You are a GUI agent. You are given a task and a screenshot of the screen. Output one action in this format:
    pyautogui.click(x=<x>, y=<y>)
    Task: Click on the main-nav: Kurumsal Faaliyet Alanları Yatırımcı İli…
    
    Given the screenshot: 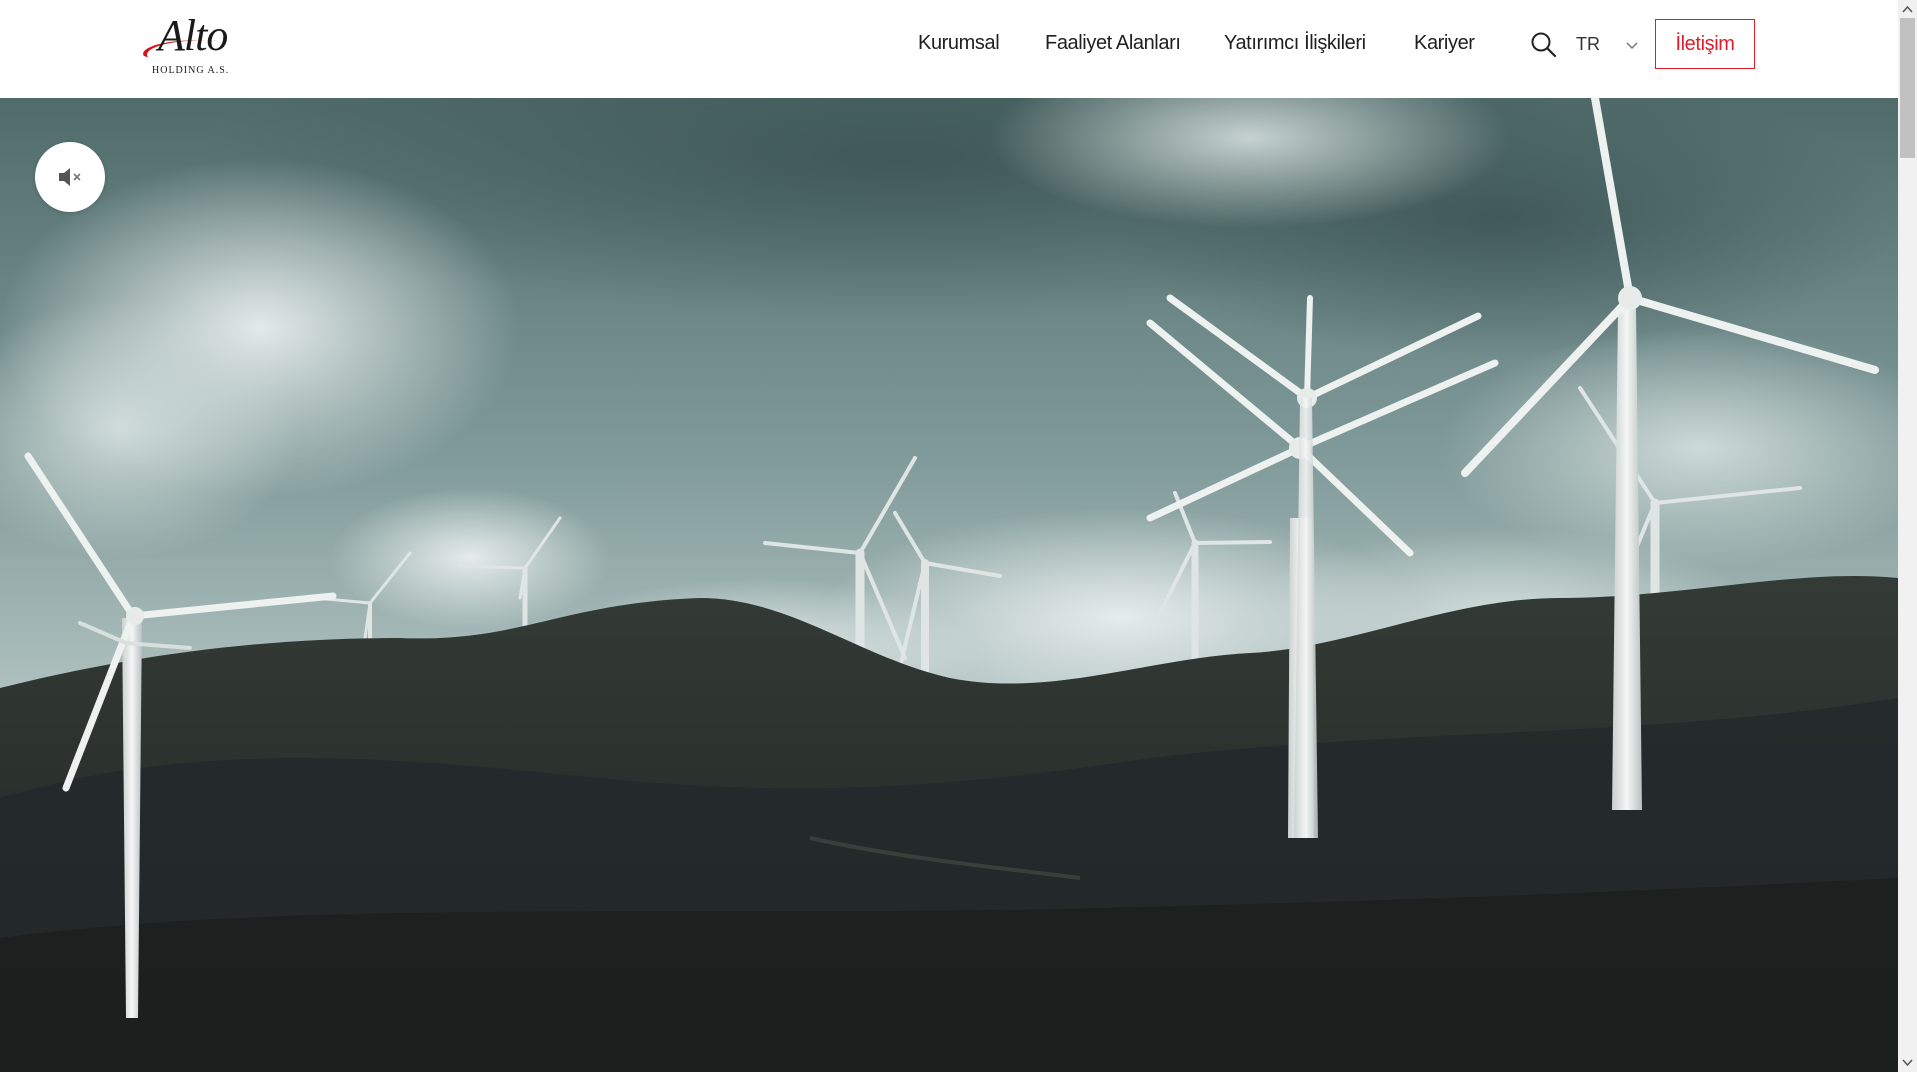 What is the action you would take?
    pyautogui.click(x=949, y=45)
    